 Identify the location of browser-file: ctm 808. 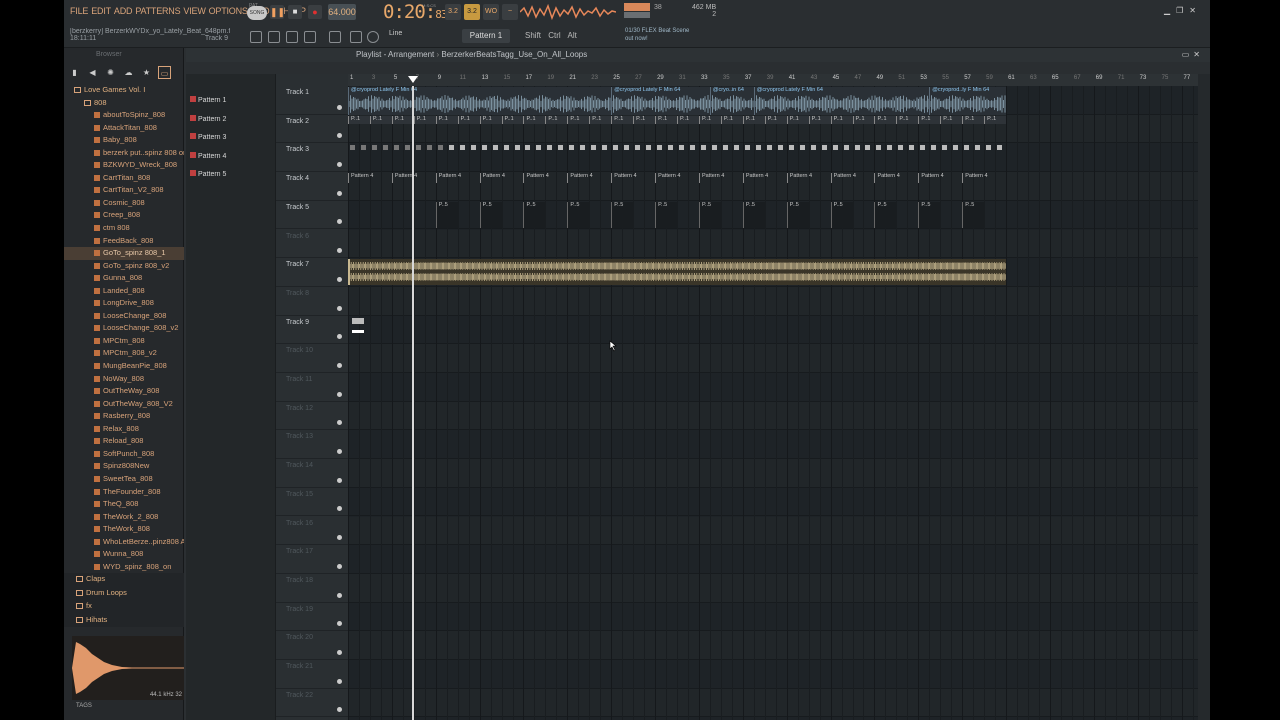
(124, 228).